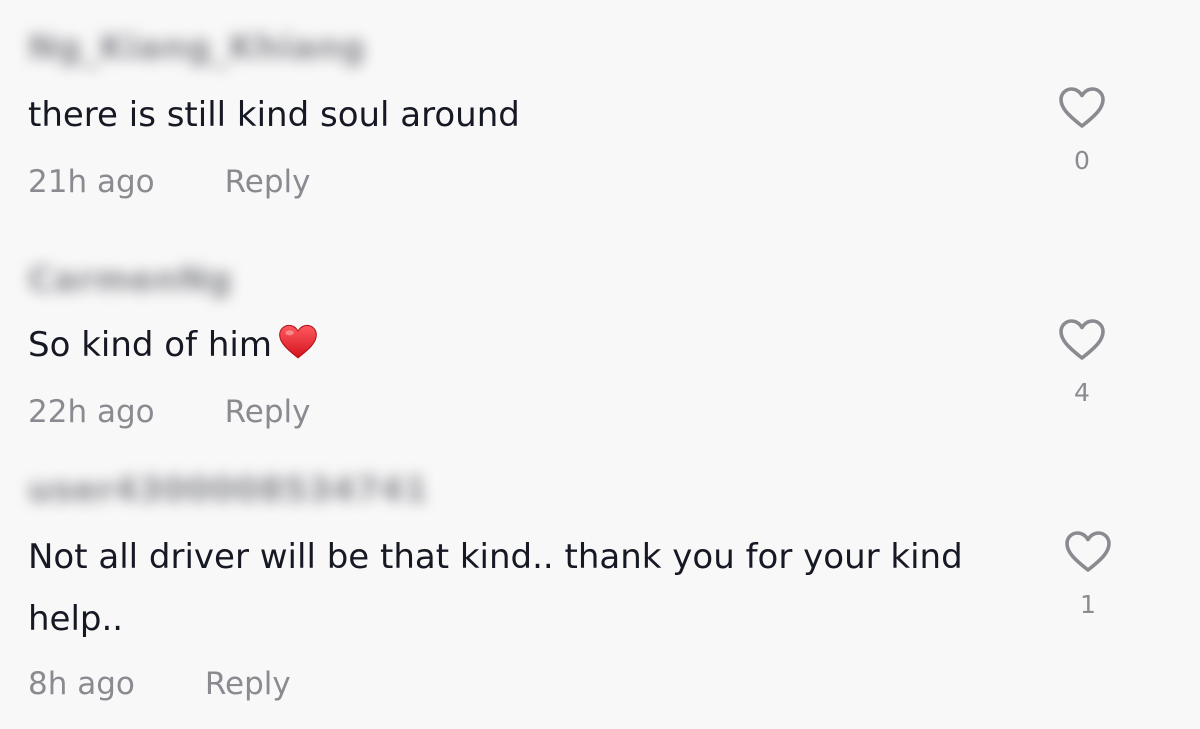 The width and height of the screenshot is (1200, 729). Describe the element at coordinates (1088, 574) in the screenshot. I see `like-button: 1` at that location.